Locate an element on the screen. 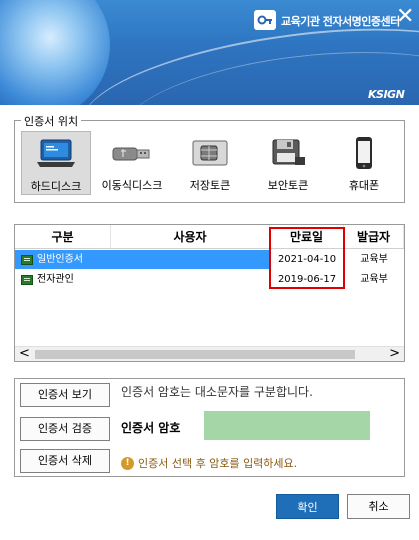 The height and width of the screenshot is (540, 419). warning-text: 인증서 선택 후 암호를 입력하세요. is located at coordinates (218, 463).